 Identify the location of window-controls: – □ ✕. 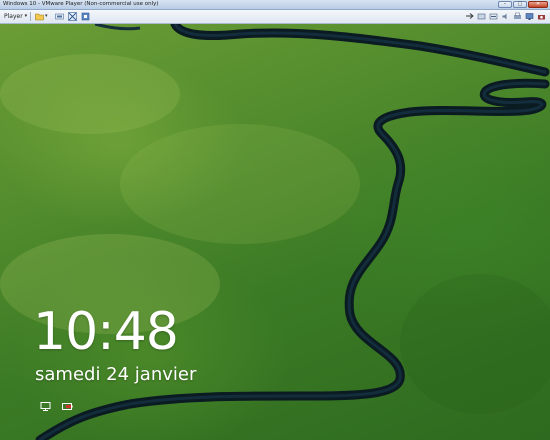
(523, 4).